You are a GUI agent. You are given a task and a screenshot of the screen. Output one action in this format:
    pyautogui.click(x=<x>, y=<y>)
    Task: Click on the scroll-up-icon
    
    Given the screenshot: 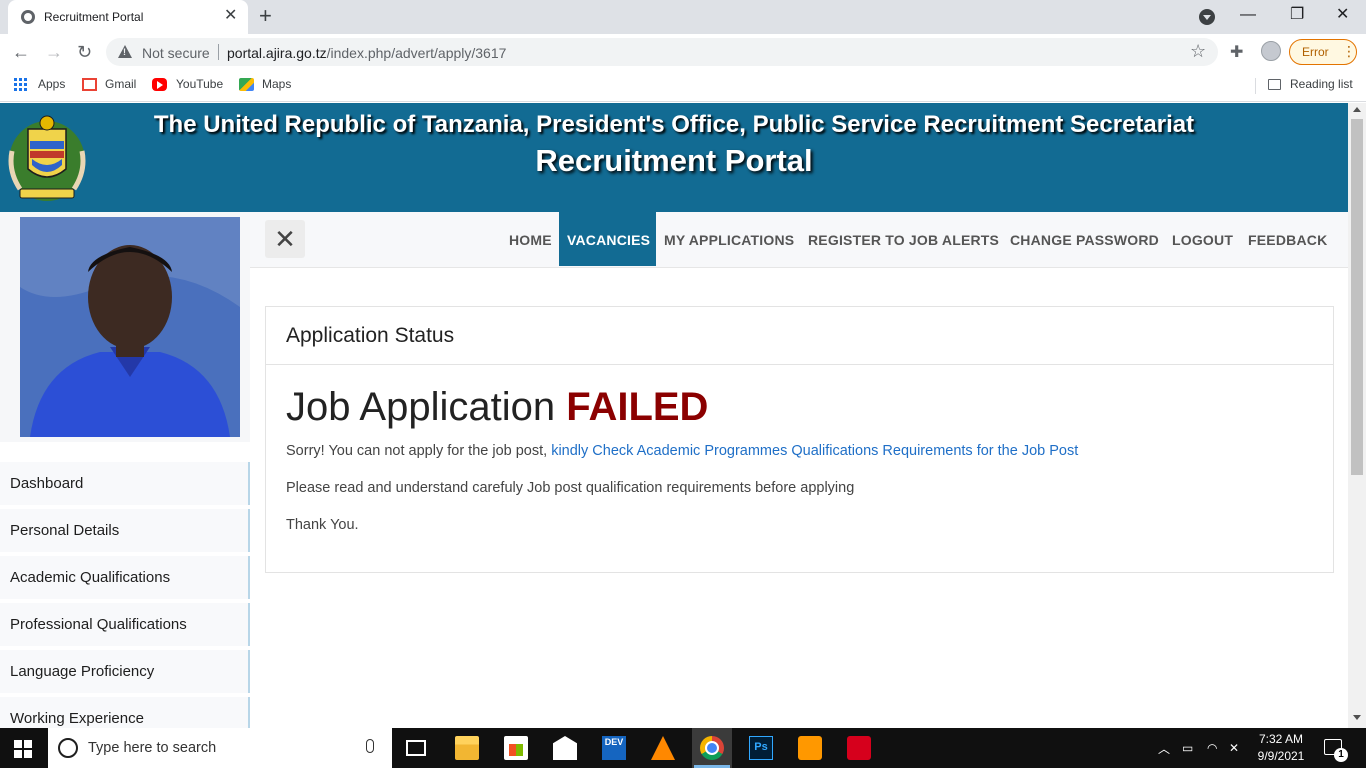 What is the action you would take?
    pyautogui.click(x=1357, y=109)
    